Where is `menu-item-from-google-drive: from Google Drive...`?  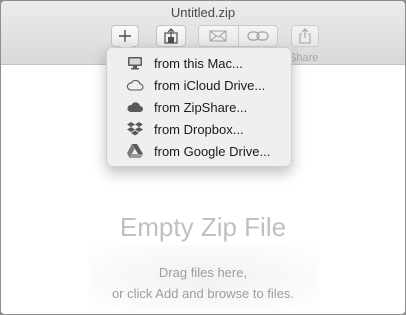
menu-item-from-google-drive: from Google Drive... is located at coordinates (199, 151).